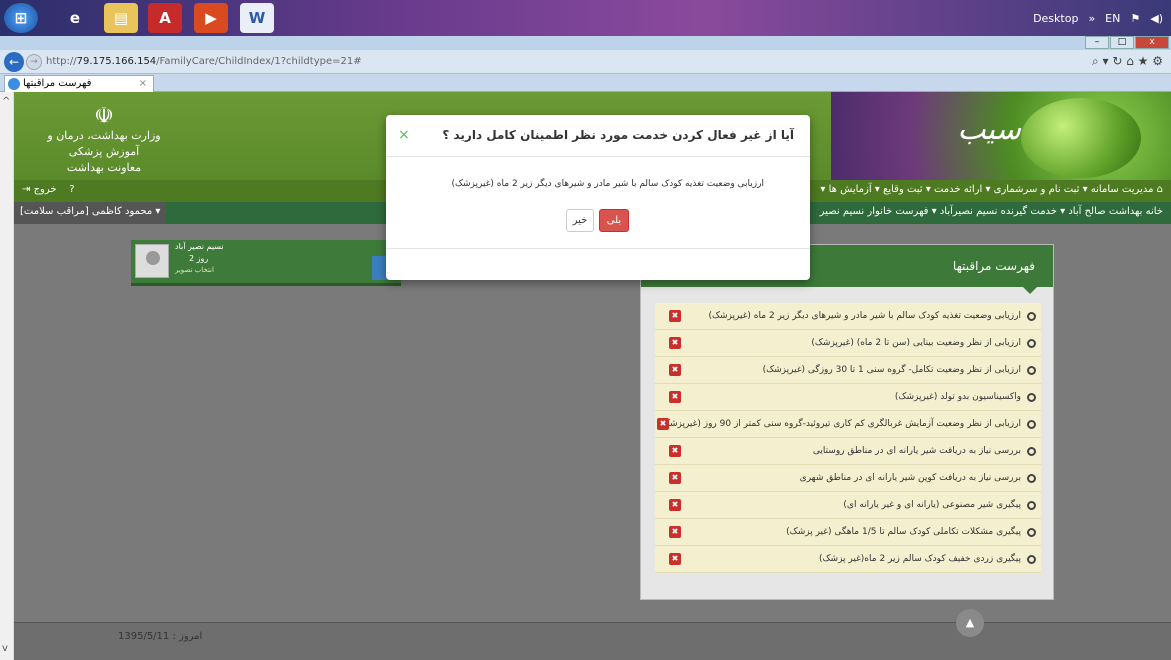 The width and height of the screenshot is (1171, 660). I want to click on choose-photo-link: انتخاب تصویر, so click(194, 270).